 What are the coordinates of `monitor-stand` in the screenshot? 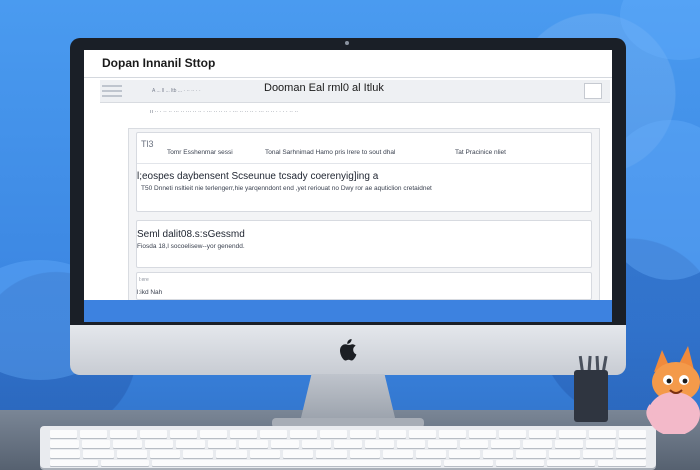 It's located at (348, 398).